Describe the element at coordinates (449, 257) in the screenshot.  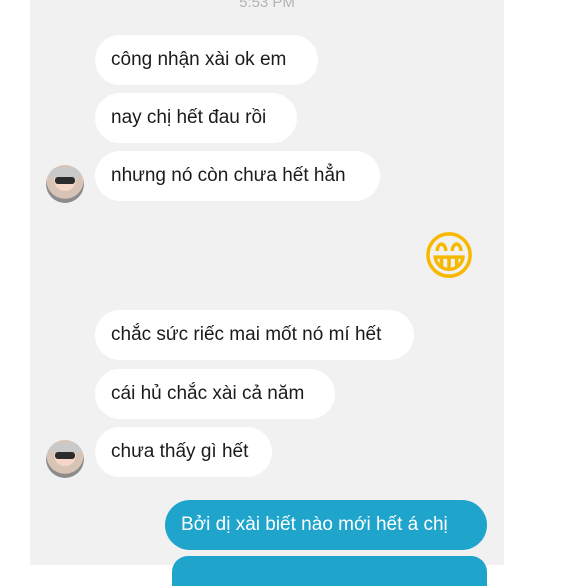
I see `grinning-face-emoji-icon: 😁` at that location.